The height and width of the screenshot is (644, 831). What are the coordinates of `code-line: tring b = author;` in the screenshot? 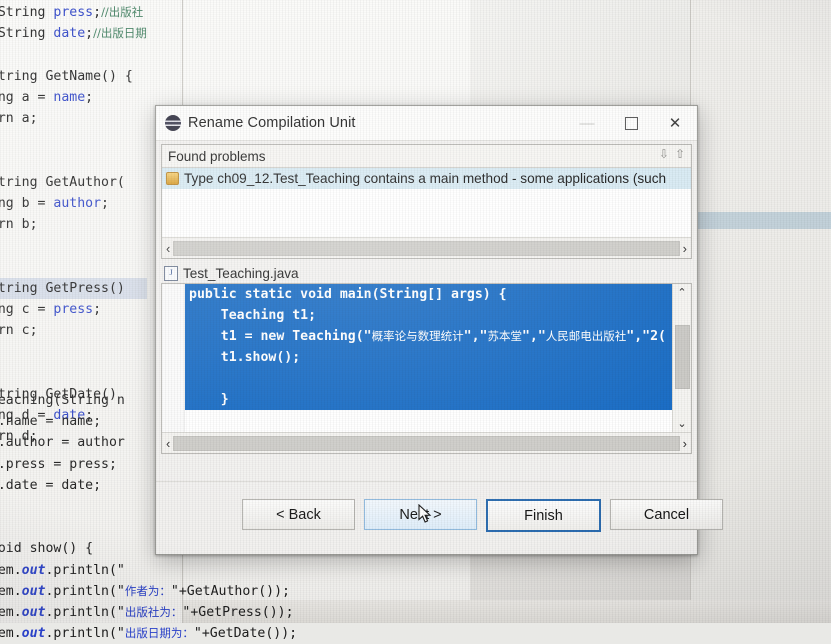 It's located at (54, 203).